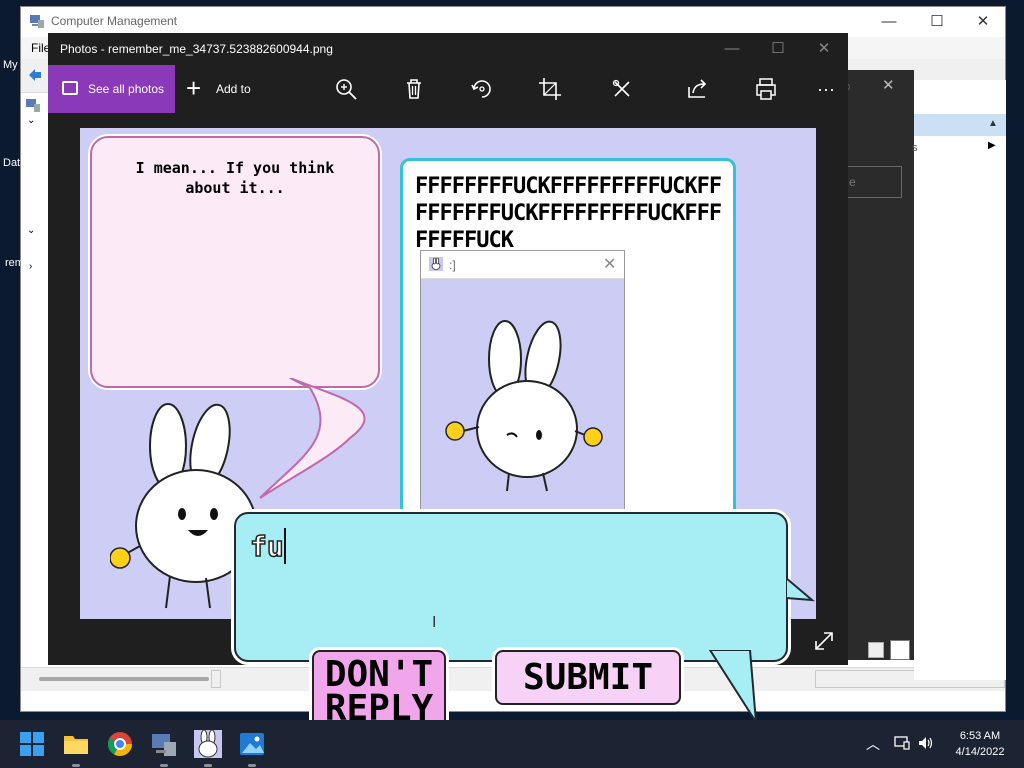  I want to click on tray-icons, so click(914, 742).